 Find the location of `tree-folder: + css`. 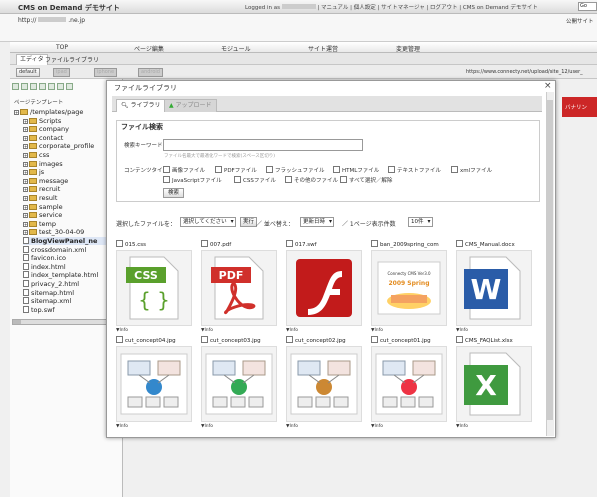

tree-folder: + css is located at coordinates (36, 155).